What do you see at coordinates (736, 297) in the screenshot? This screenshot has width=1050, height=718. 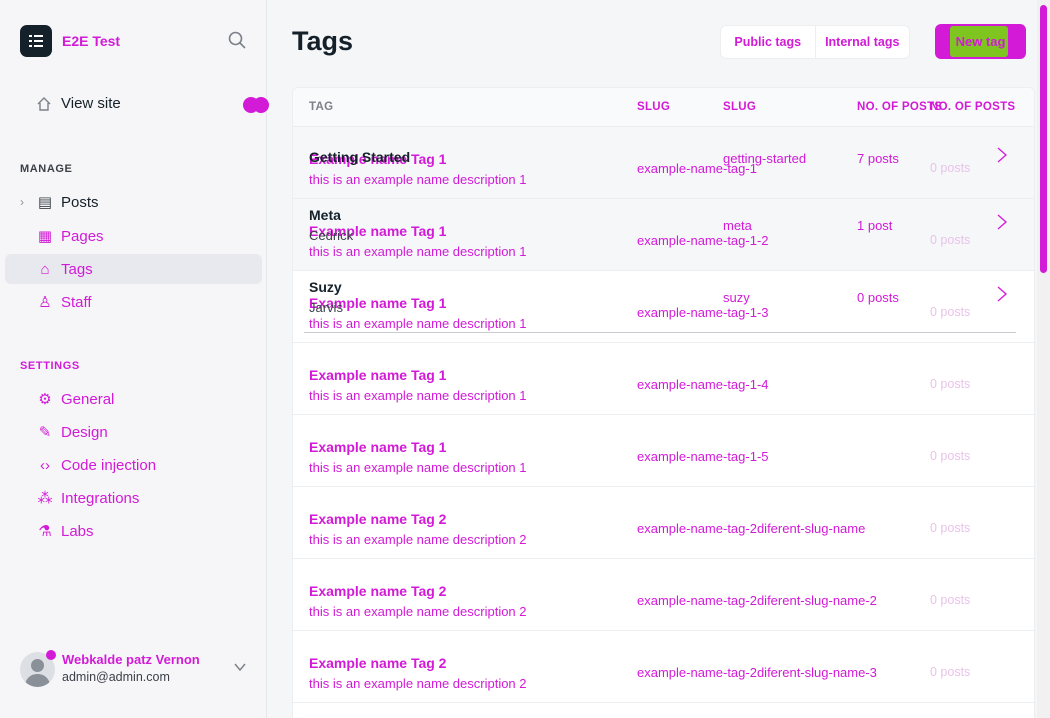 I see `tag-slug-overlay: suzy` at bounding box center [736, 297].